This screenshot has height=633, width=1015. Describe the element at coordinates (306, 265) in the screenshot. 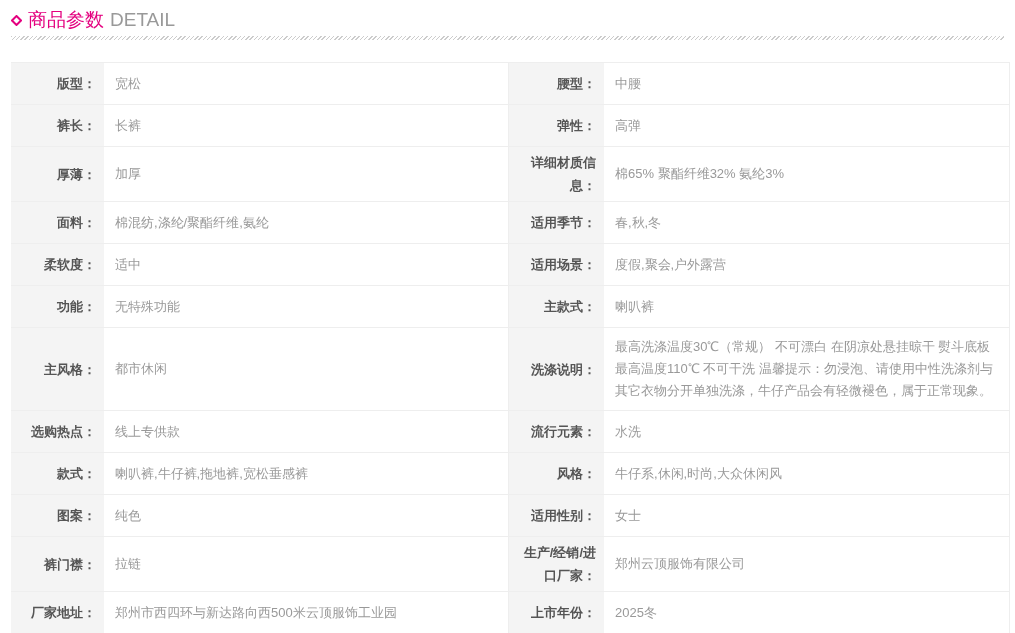

I see `attribute-value: 适中` at that location.